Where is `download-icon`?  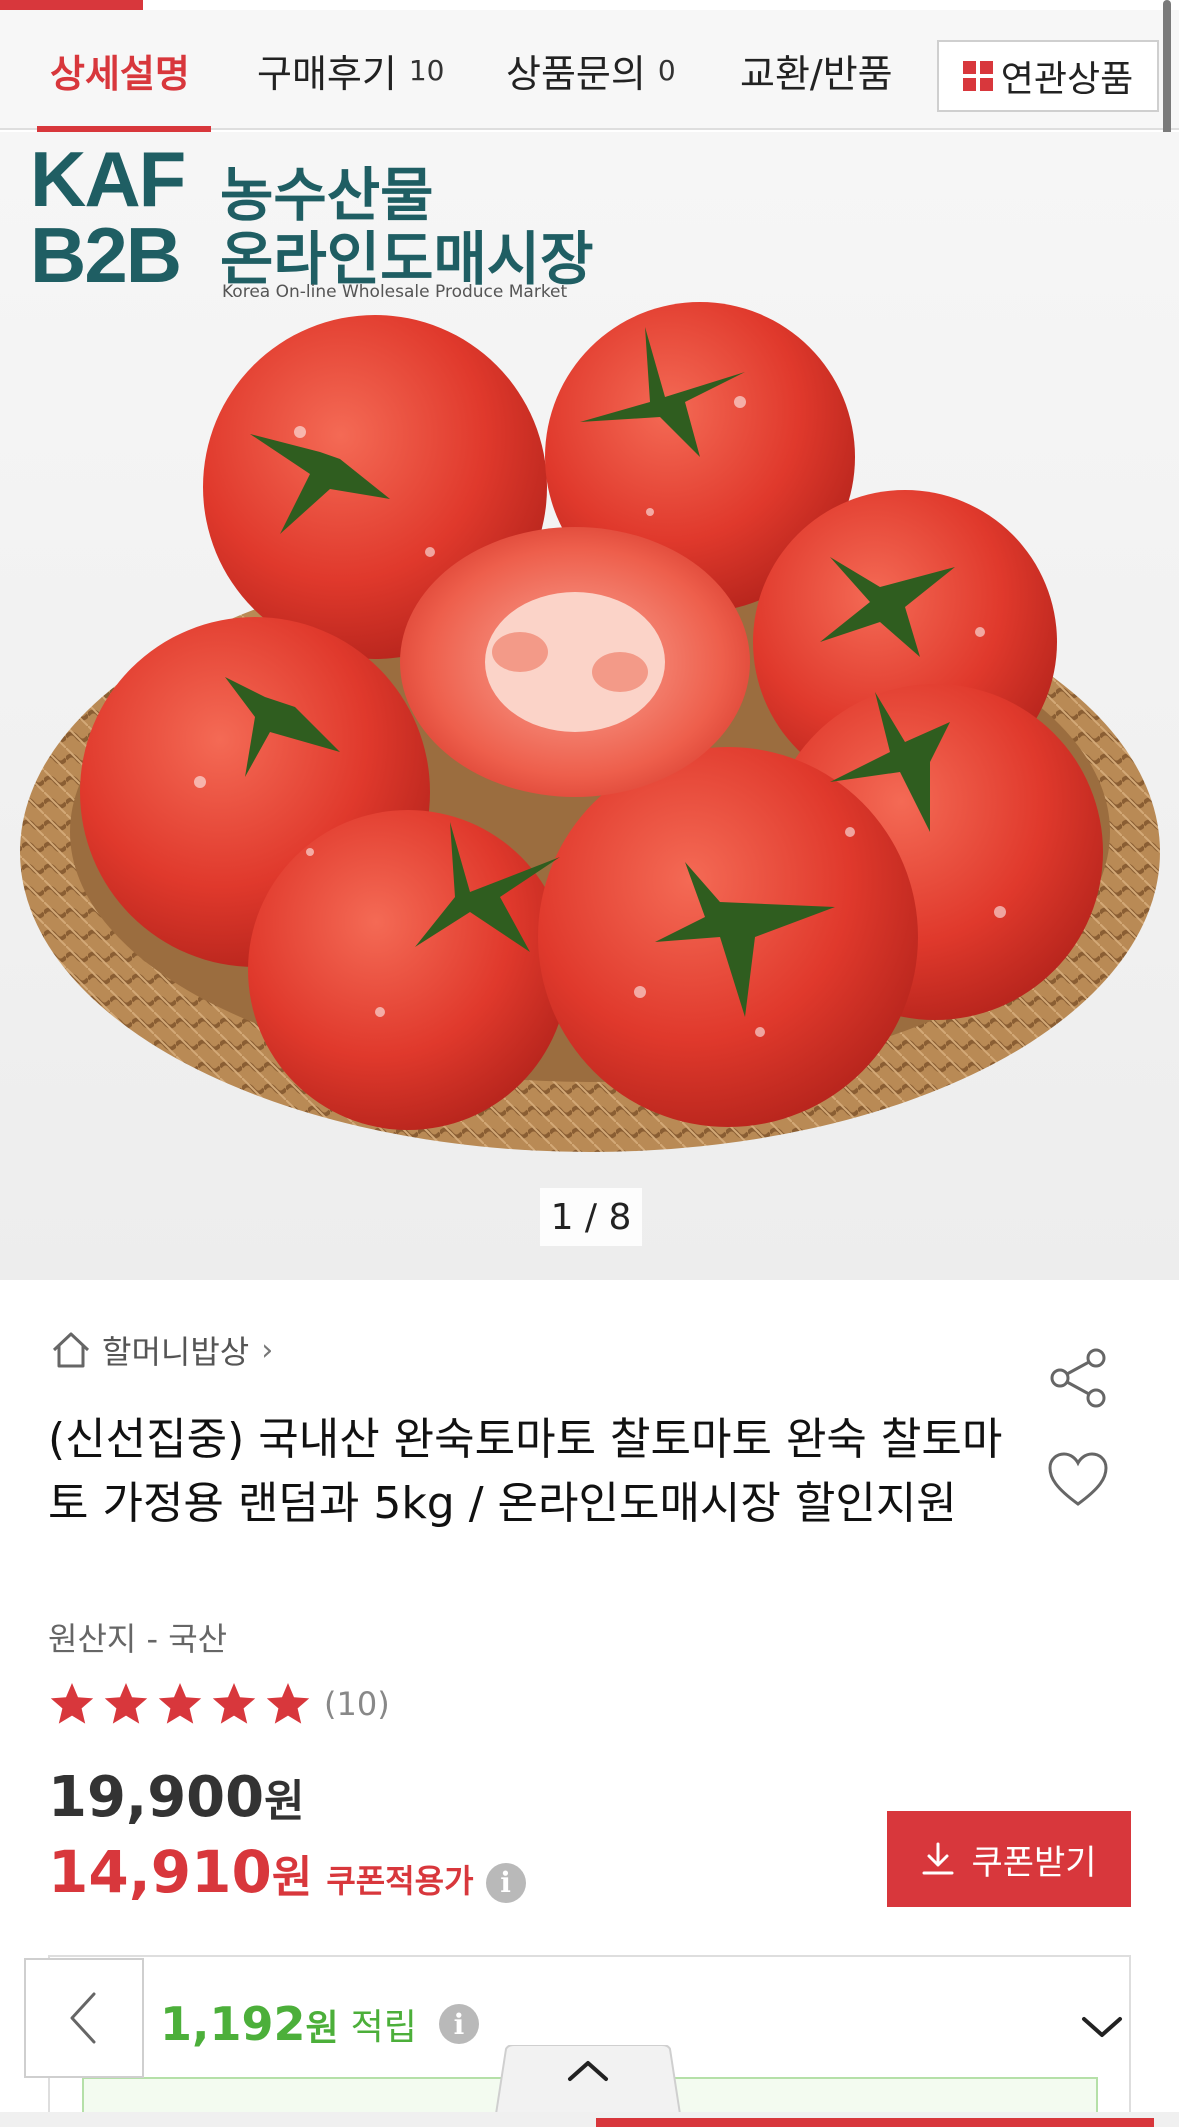
download-icon is located at coordinates (938, 1858).